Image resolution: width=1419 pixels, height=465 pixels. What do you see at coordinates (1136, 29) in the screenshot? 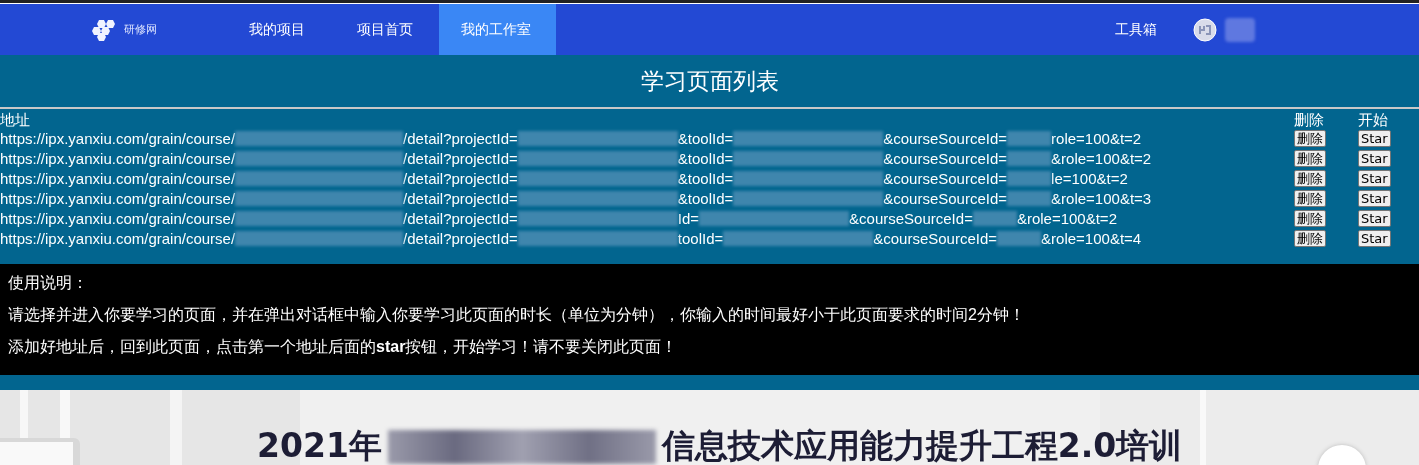
I see `toolbox-link: 工具箱` at bounding box center [1136, 29].